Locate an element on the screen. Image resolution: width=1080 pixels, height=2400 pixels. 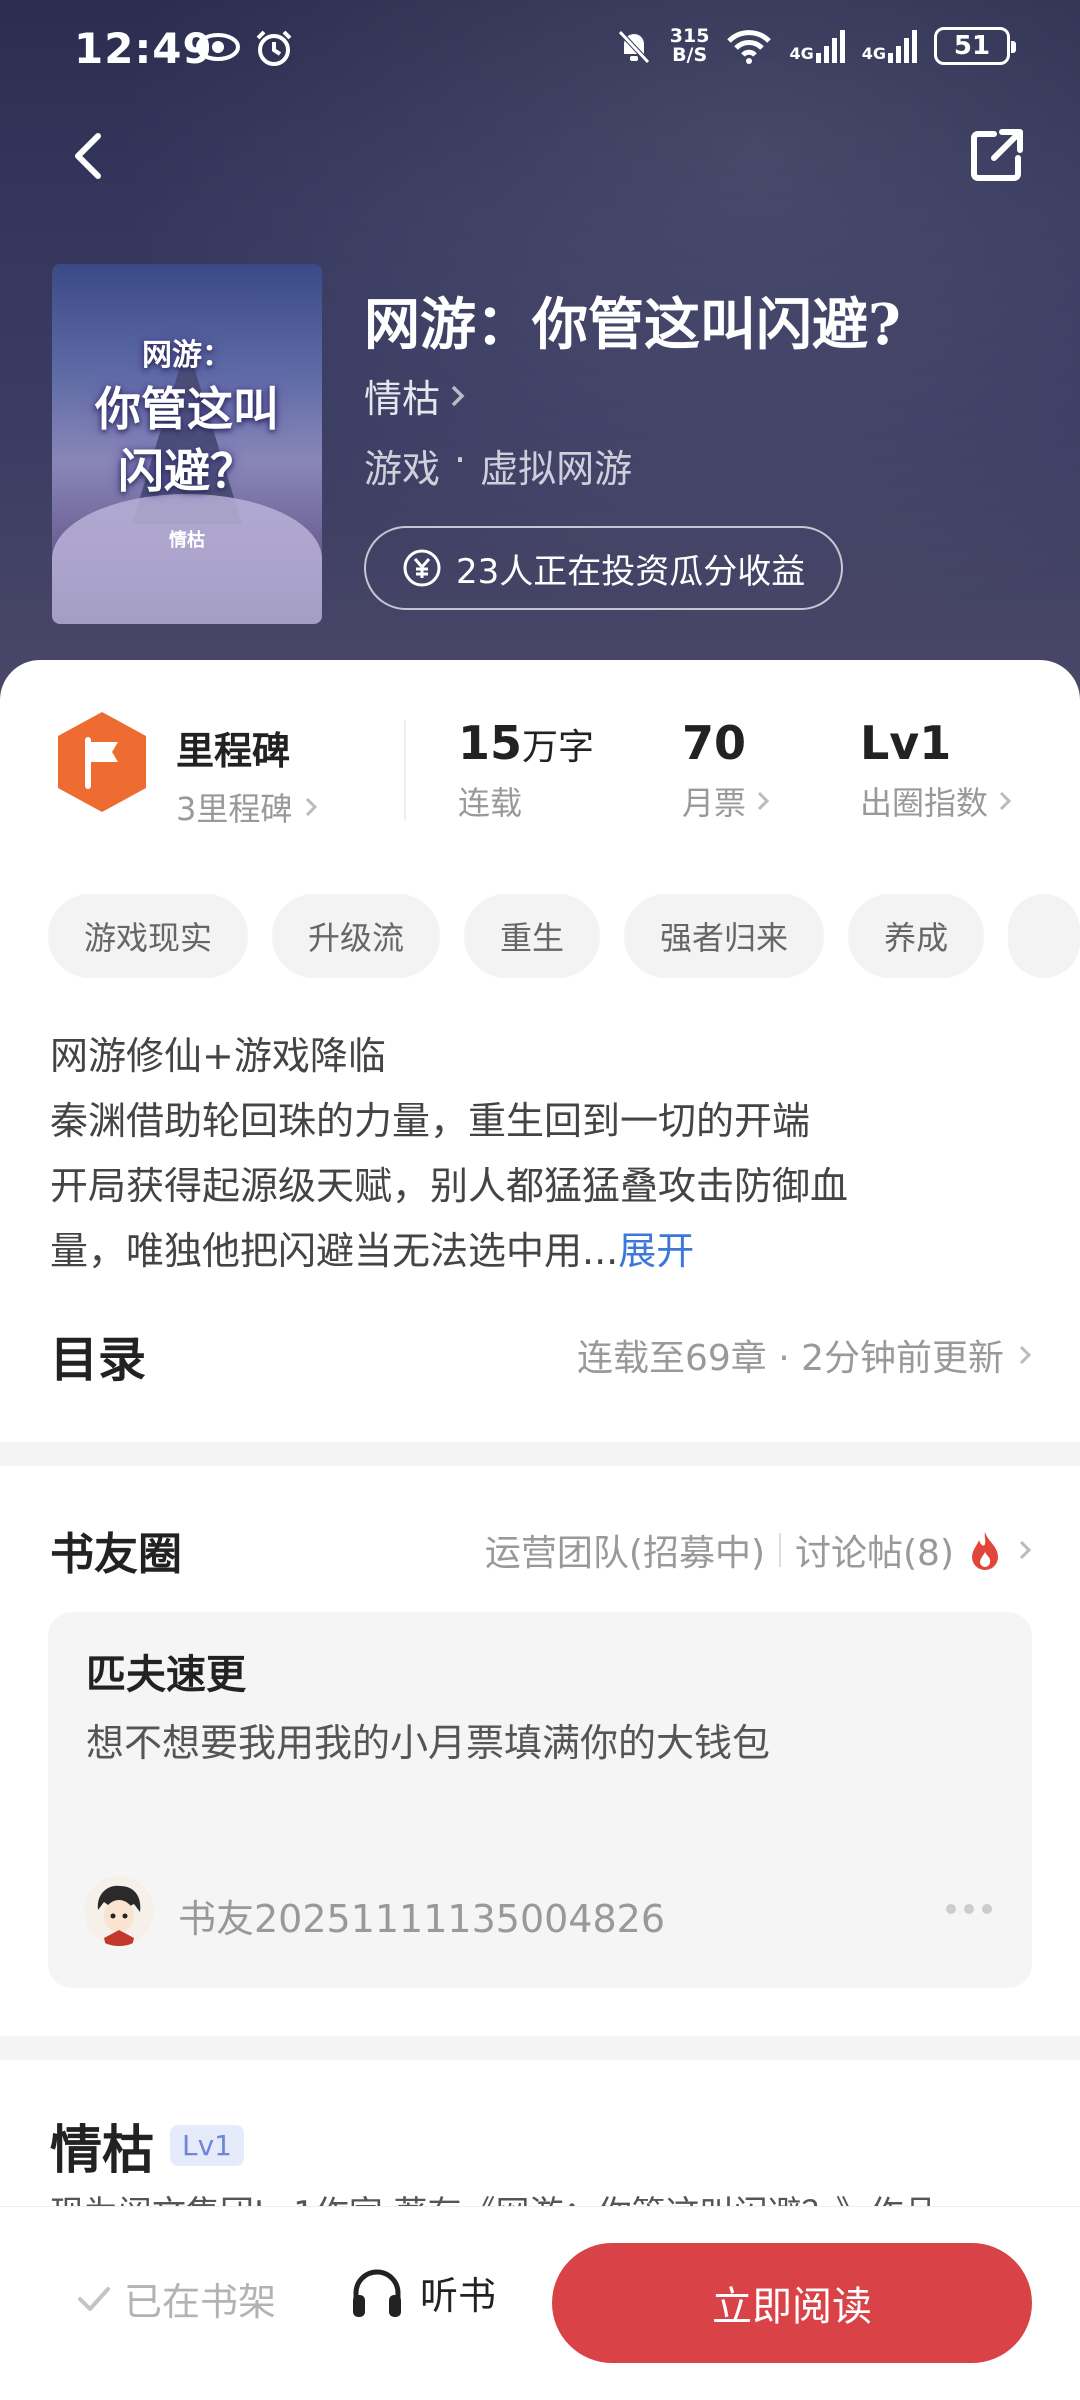
more-options-button is located at coordinates (969, 1909).